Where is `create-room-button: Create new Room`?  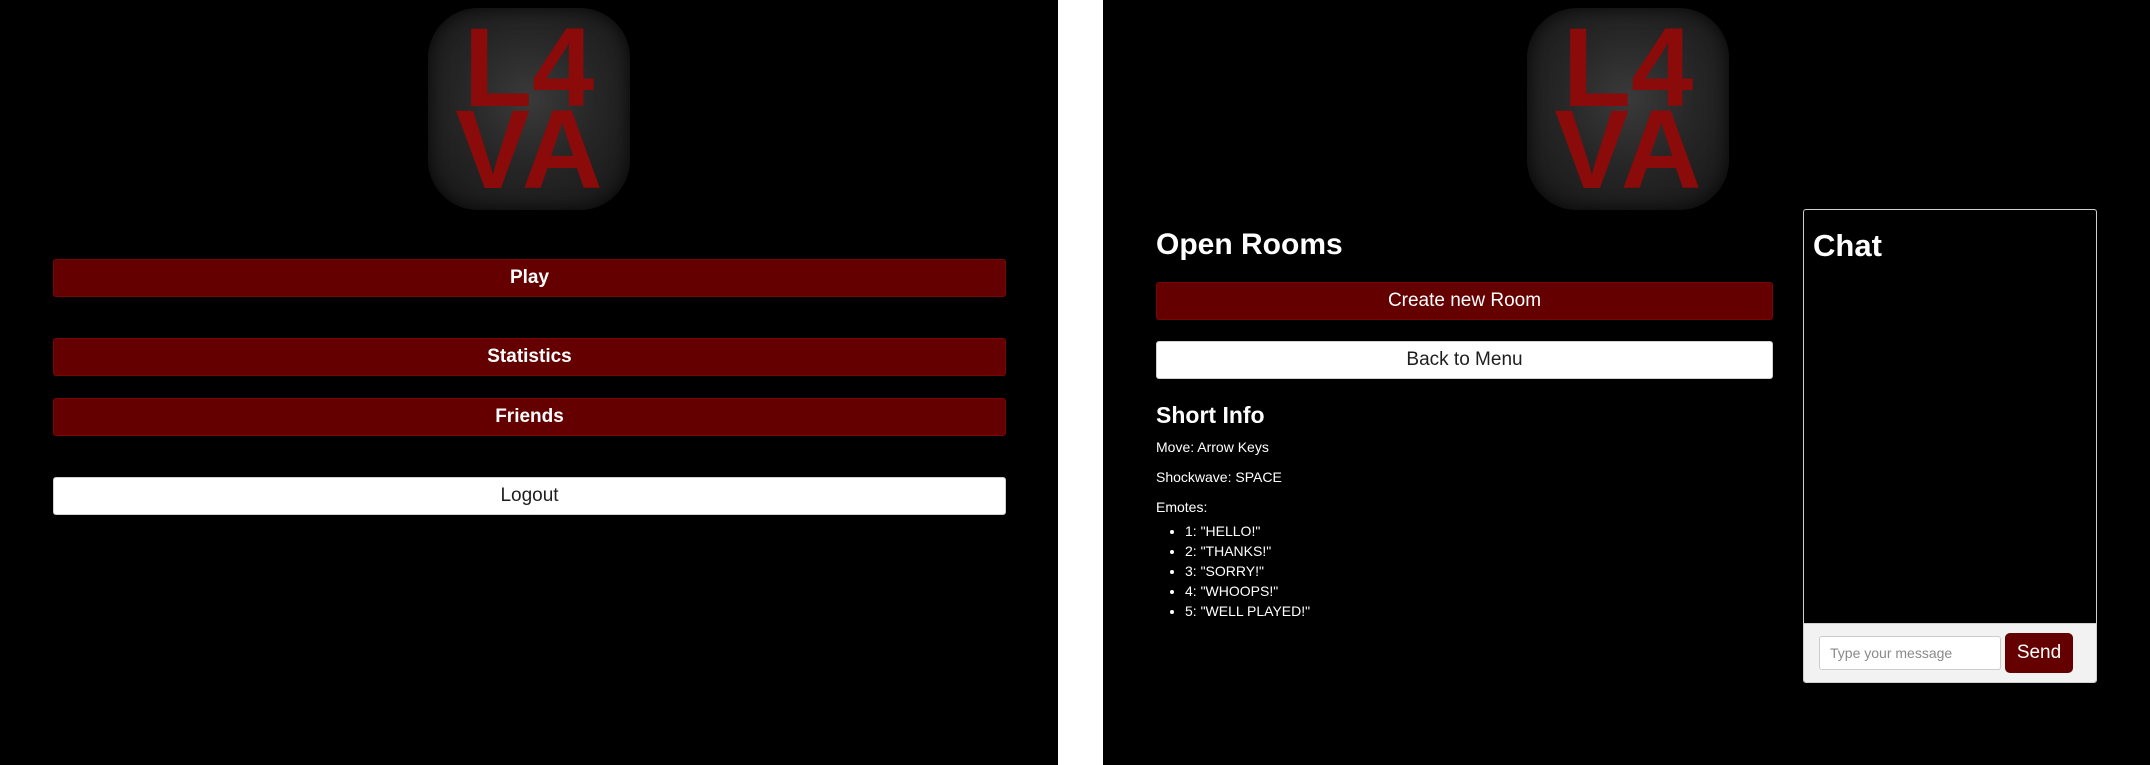
create-room-button: Create new Room is located at coordinates (1464, 301).